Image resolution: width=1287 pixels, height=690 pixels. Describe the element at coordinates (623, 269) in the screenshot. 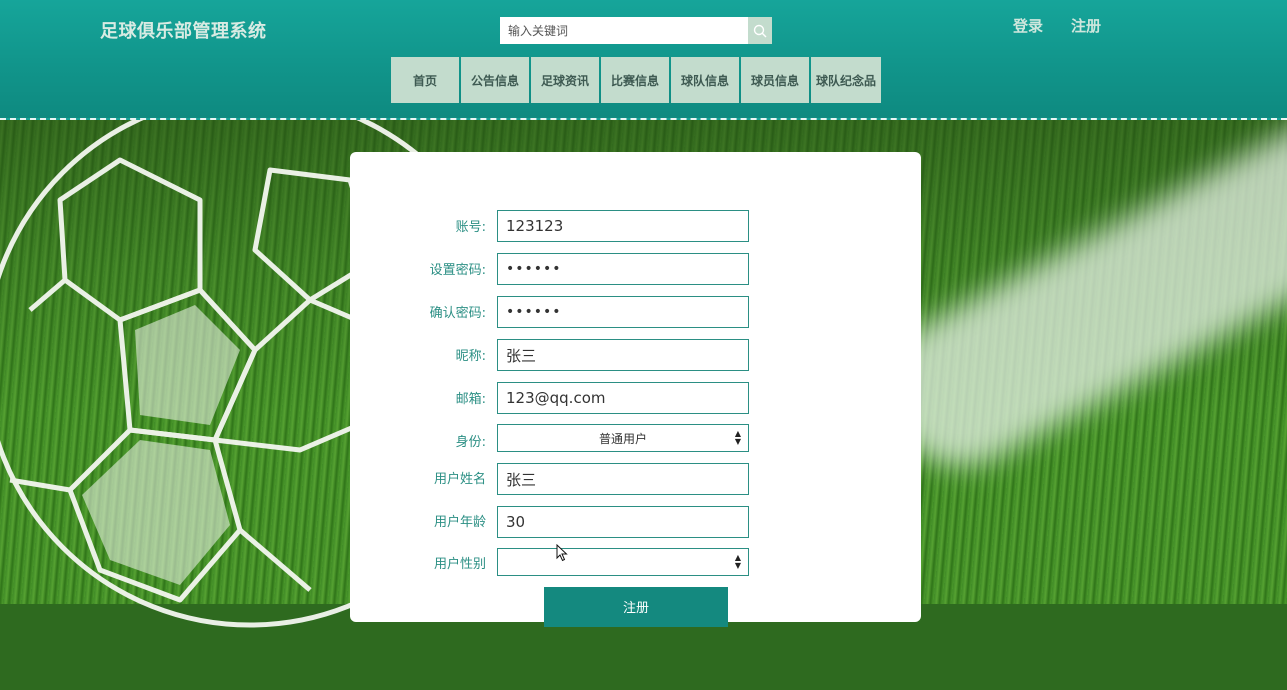

I see `password-input: ••••••` at that location.